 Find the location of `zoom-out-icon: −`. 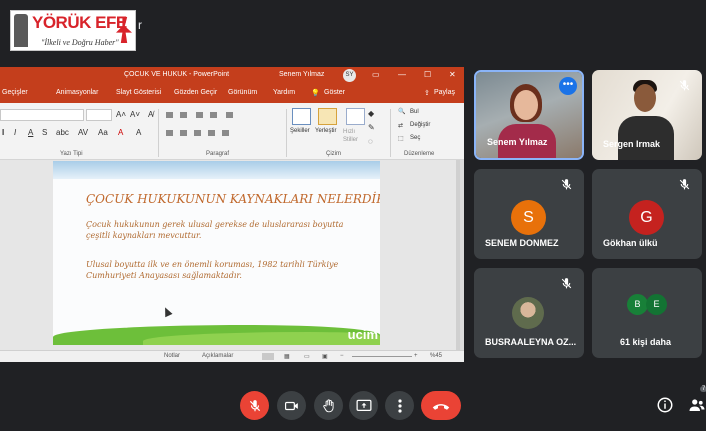

zoom-out-icon: − is located at coordinates (342, 356).